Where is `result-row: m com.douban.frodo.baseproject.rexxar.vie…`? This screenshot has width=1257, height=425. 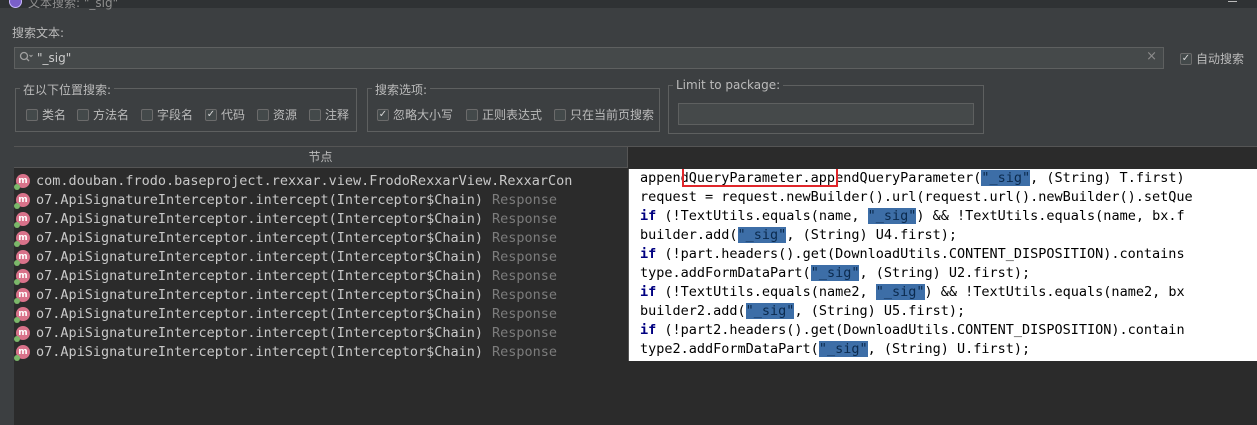 result-row: m com.douban.frodo.baseproject.rexxar.vie… is located at coordinates (321, 180).